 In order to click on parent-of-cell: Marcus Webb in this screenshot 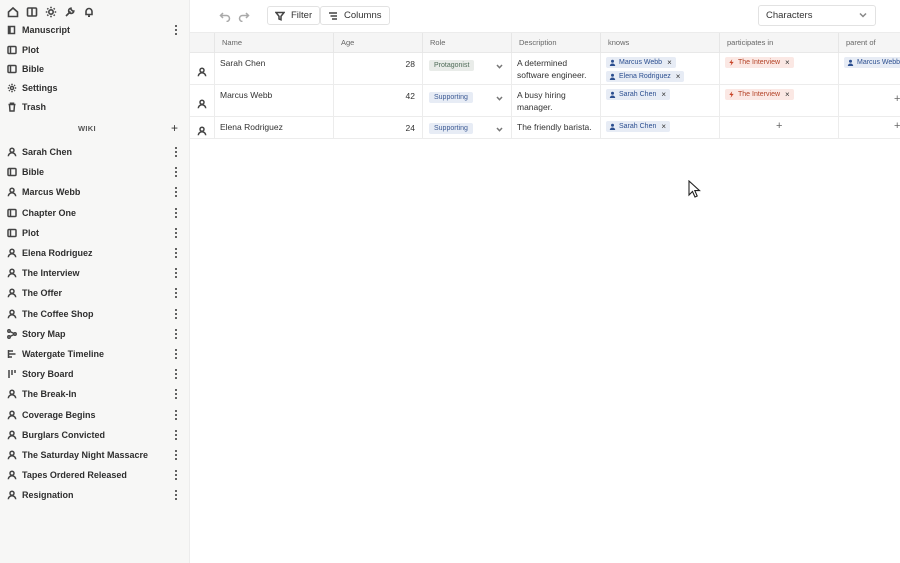, I will do `click(869, 68)`.